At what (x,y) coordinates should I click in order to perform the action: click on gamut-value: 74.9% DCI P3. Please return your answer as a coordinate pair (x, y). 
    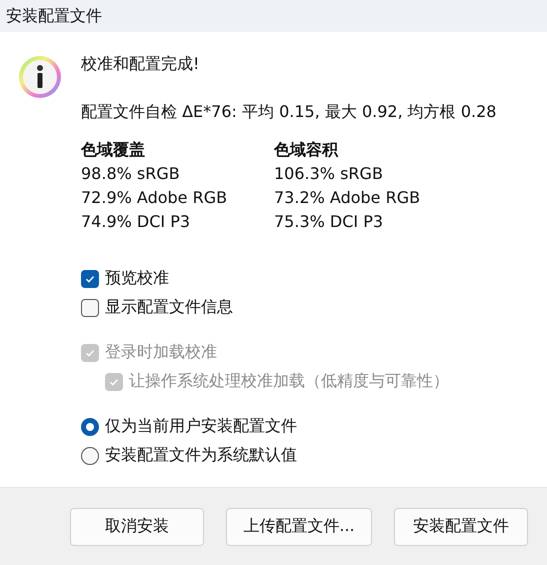
    Looking at the image, I should click on (136, 222).